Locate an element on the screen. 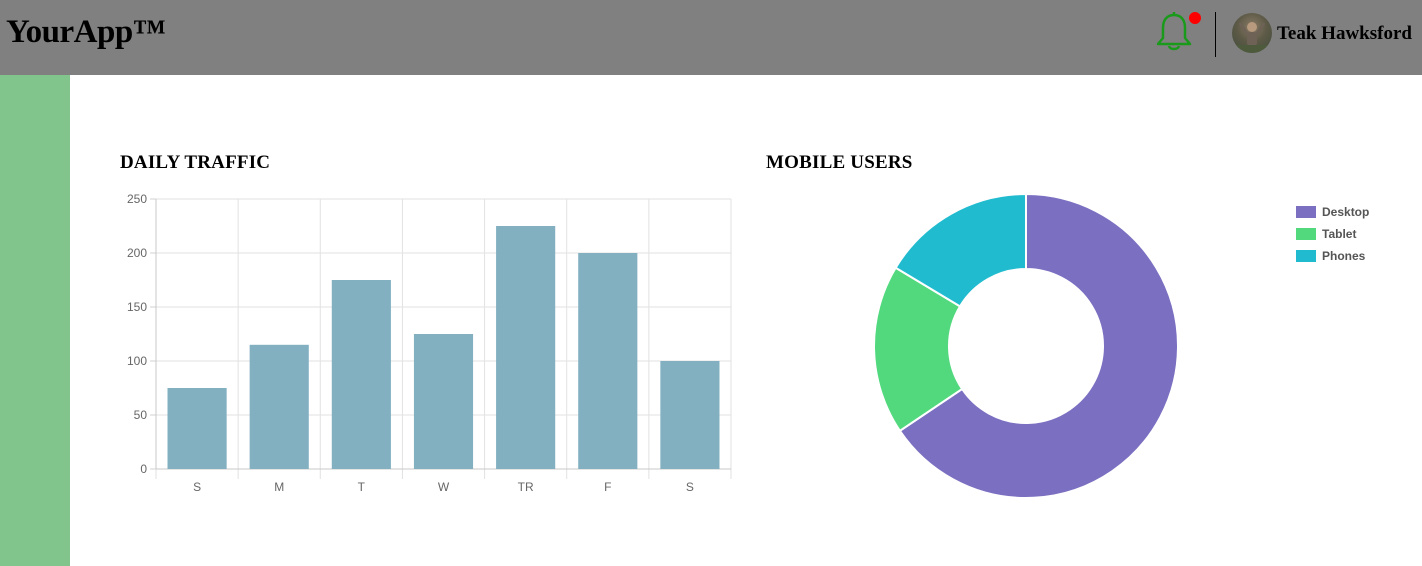 The height and width of the screenshot is (566, 1422). header-divider is located at coordinates (1215, 34).